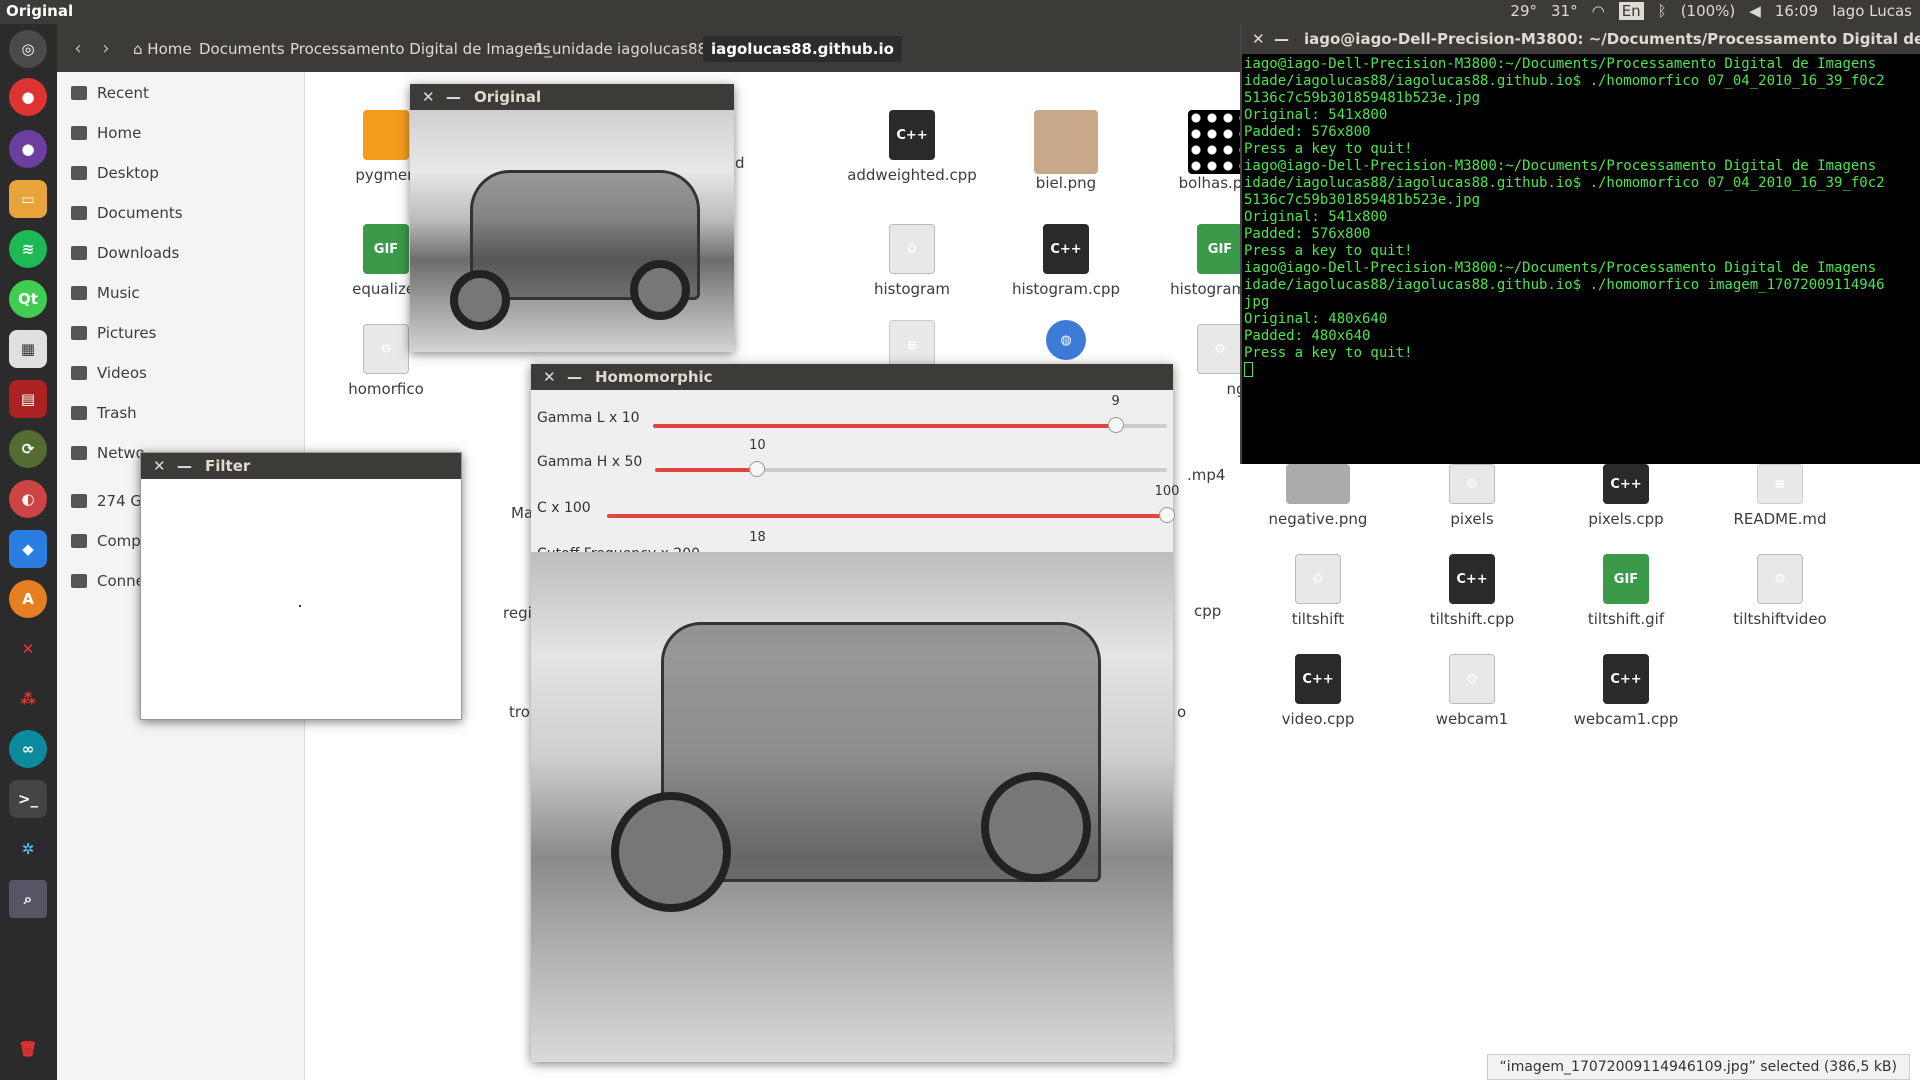  I want to click on spotify-icon: ≋, so click(28, 249).